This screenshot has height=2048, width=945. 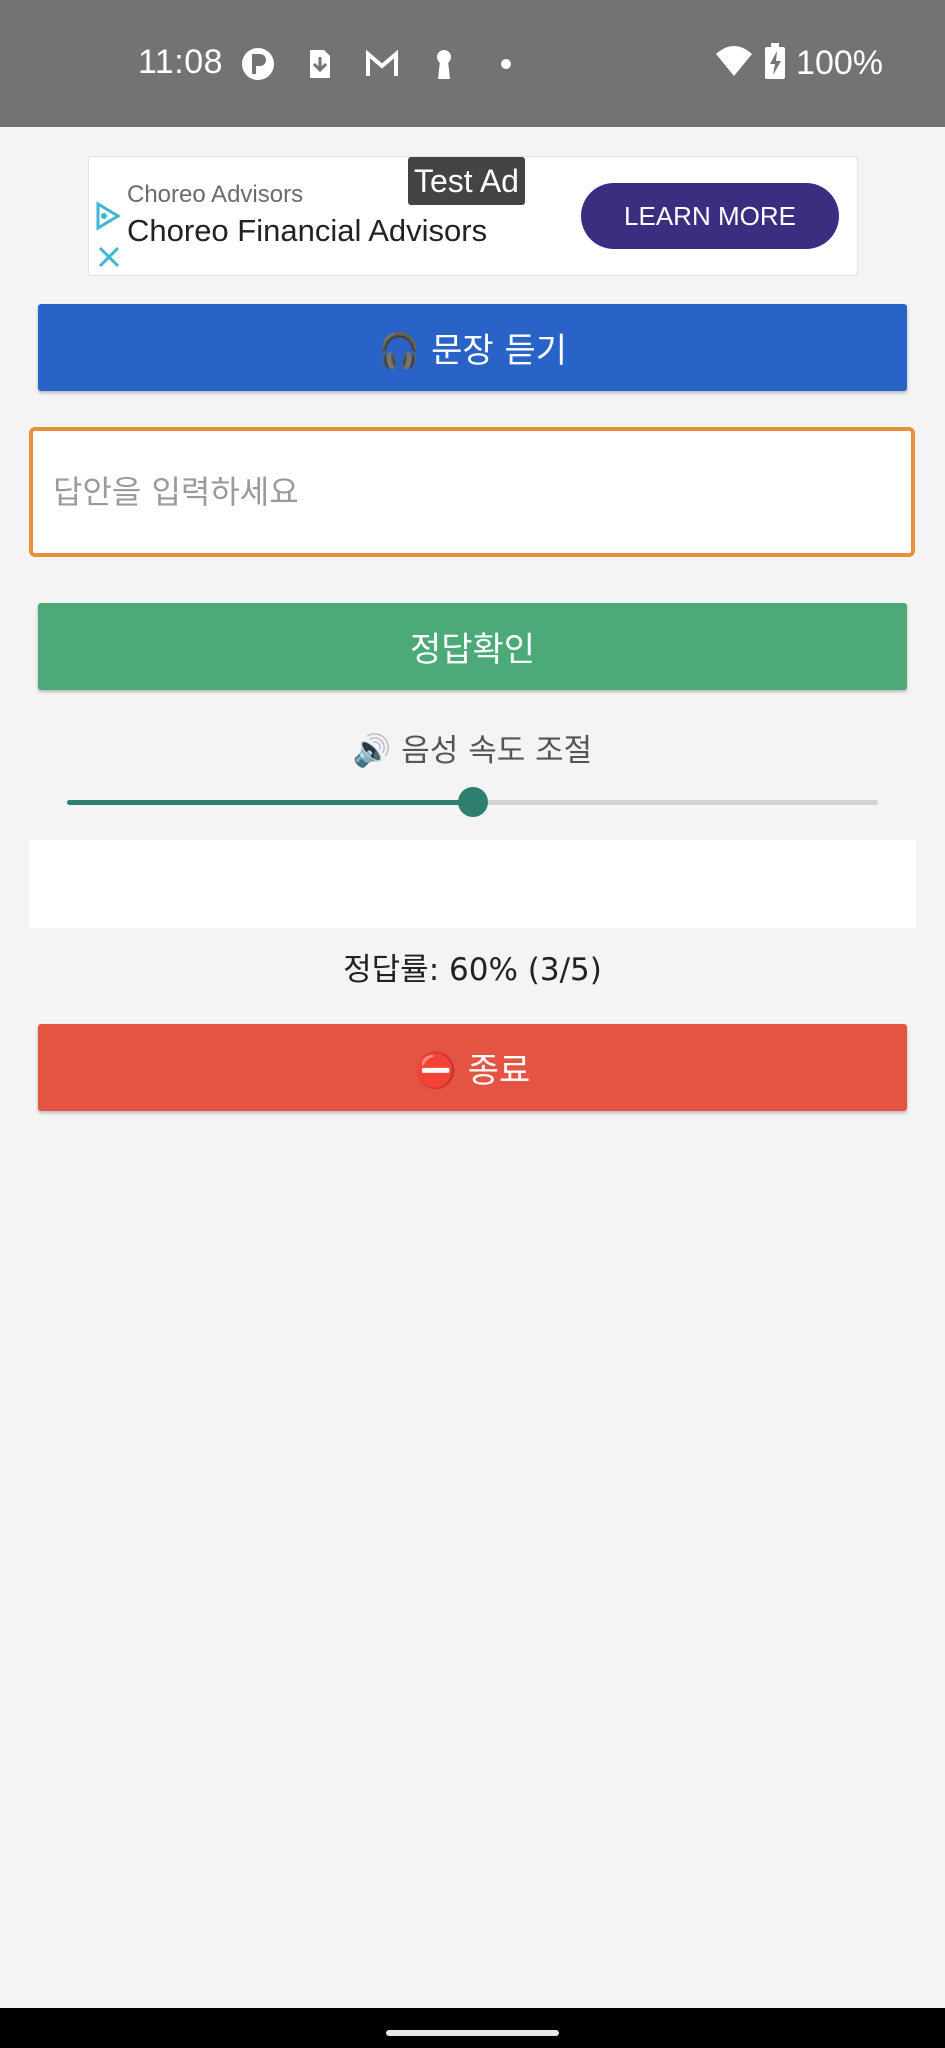 I want to click on answer-input, so click(x=472, y=492).